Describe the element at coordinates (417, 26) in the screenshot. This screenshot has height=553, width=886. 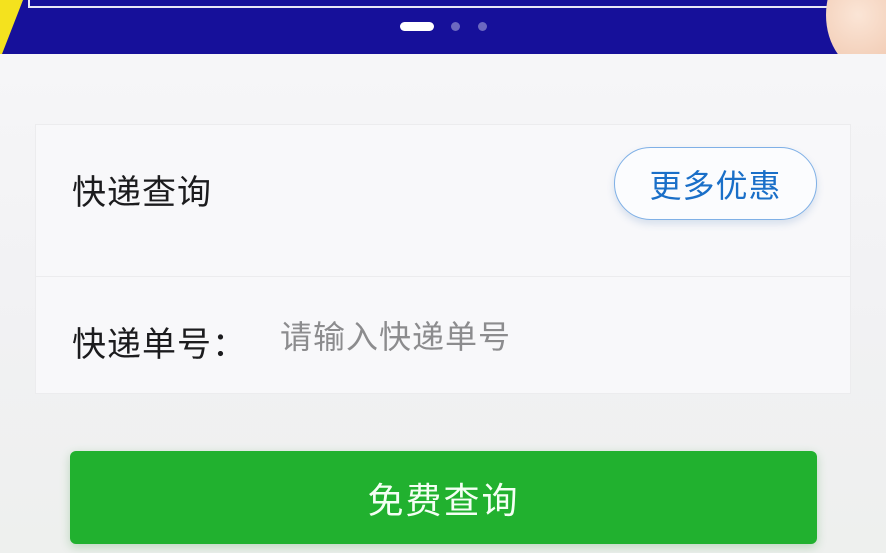
I see `carousel-dot-active` at that location.